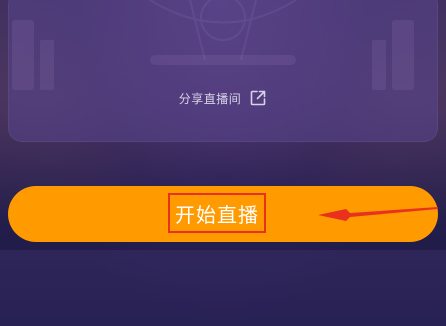 The height and width of the screenshot is (326, 446). What do you see at coordinates (210, 98) in the screenshot?
I see `share-label: 分享直播间` at bounding box center [210, 98].